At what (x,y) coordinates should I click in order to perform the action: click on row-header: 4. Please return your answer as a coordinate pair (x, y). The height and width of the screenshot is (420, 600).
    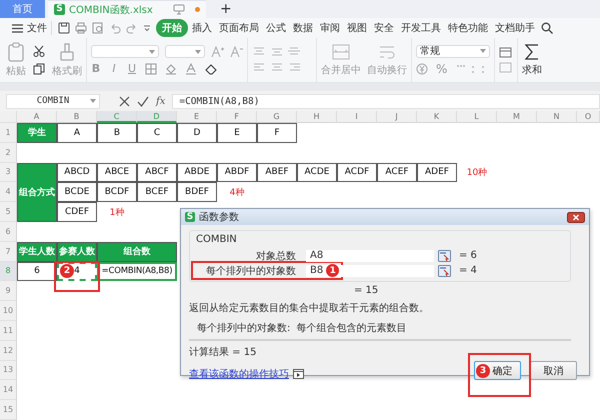
    Looking at the image, I should click on (8, 192).